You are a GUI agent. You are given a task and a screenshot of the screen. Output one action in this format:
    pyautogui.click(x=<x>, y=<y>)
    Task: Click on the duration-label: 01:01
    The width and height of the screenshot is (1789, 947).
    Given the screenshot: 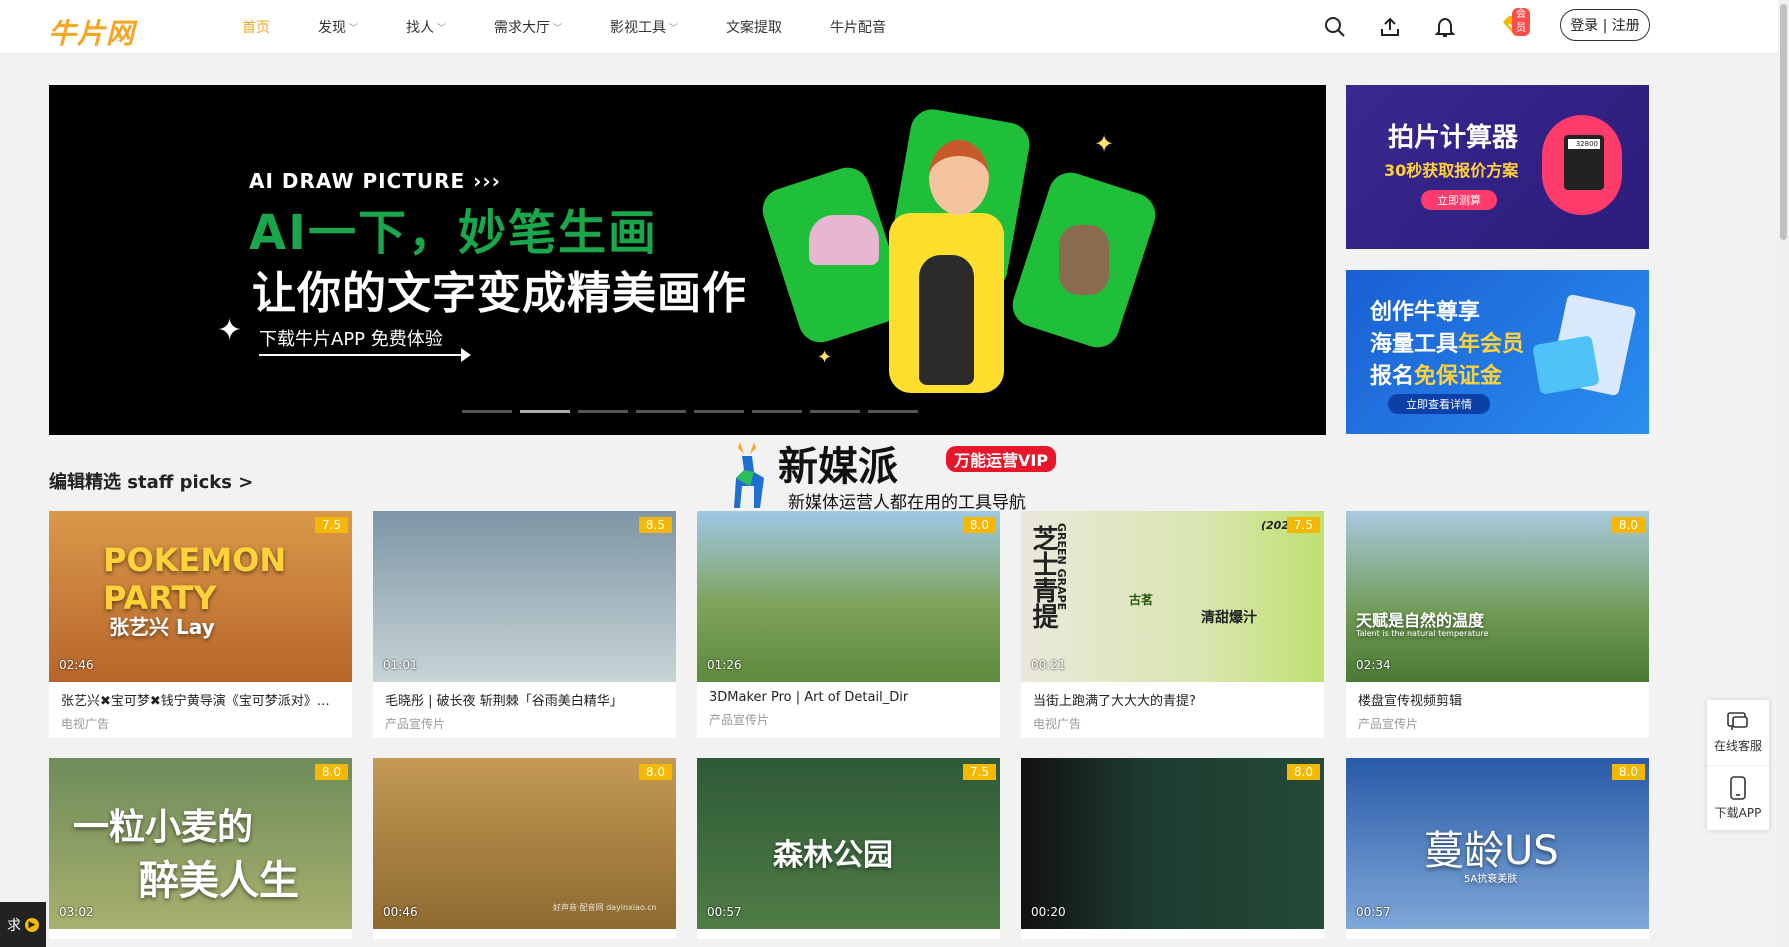 What is the action you would take?
    pyautogui.click(x=400, y=665)
    